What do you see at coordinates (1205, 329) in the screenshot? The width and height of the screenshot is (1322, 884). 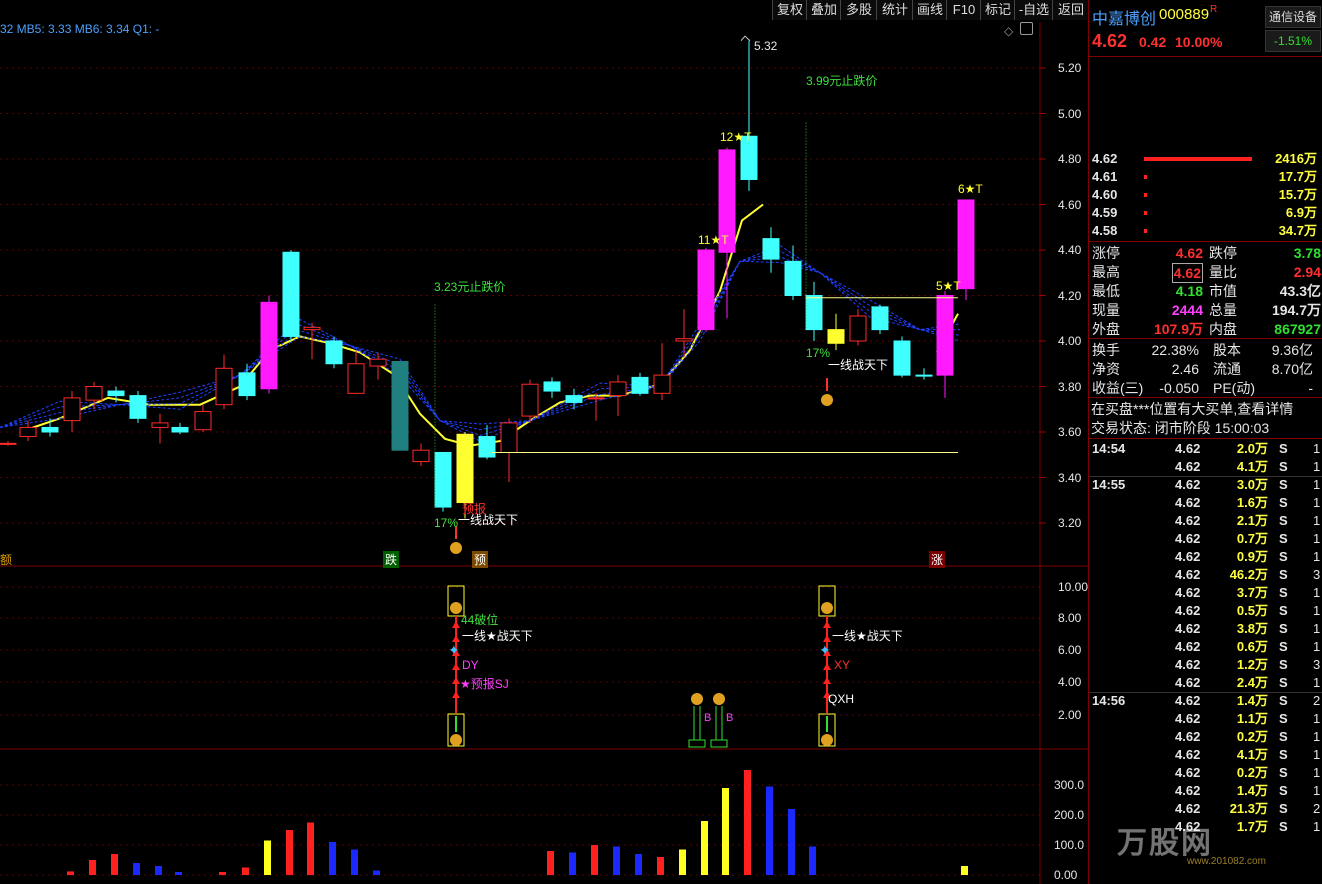 I see `quote-row: 外盘 107.9万 内盘 867927` at bounding box center [1205, 329].